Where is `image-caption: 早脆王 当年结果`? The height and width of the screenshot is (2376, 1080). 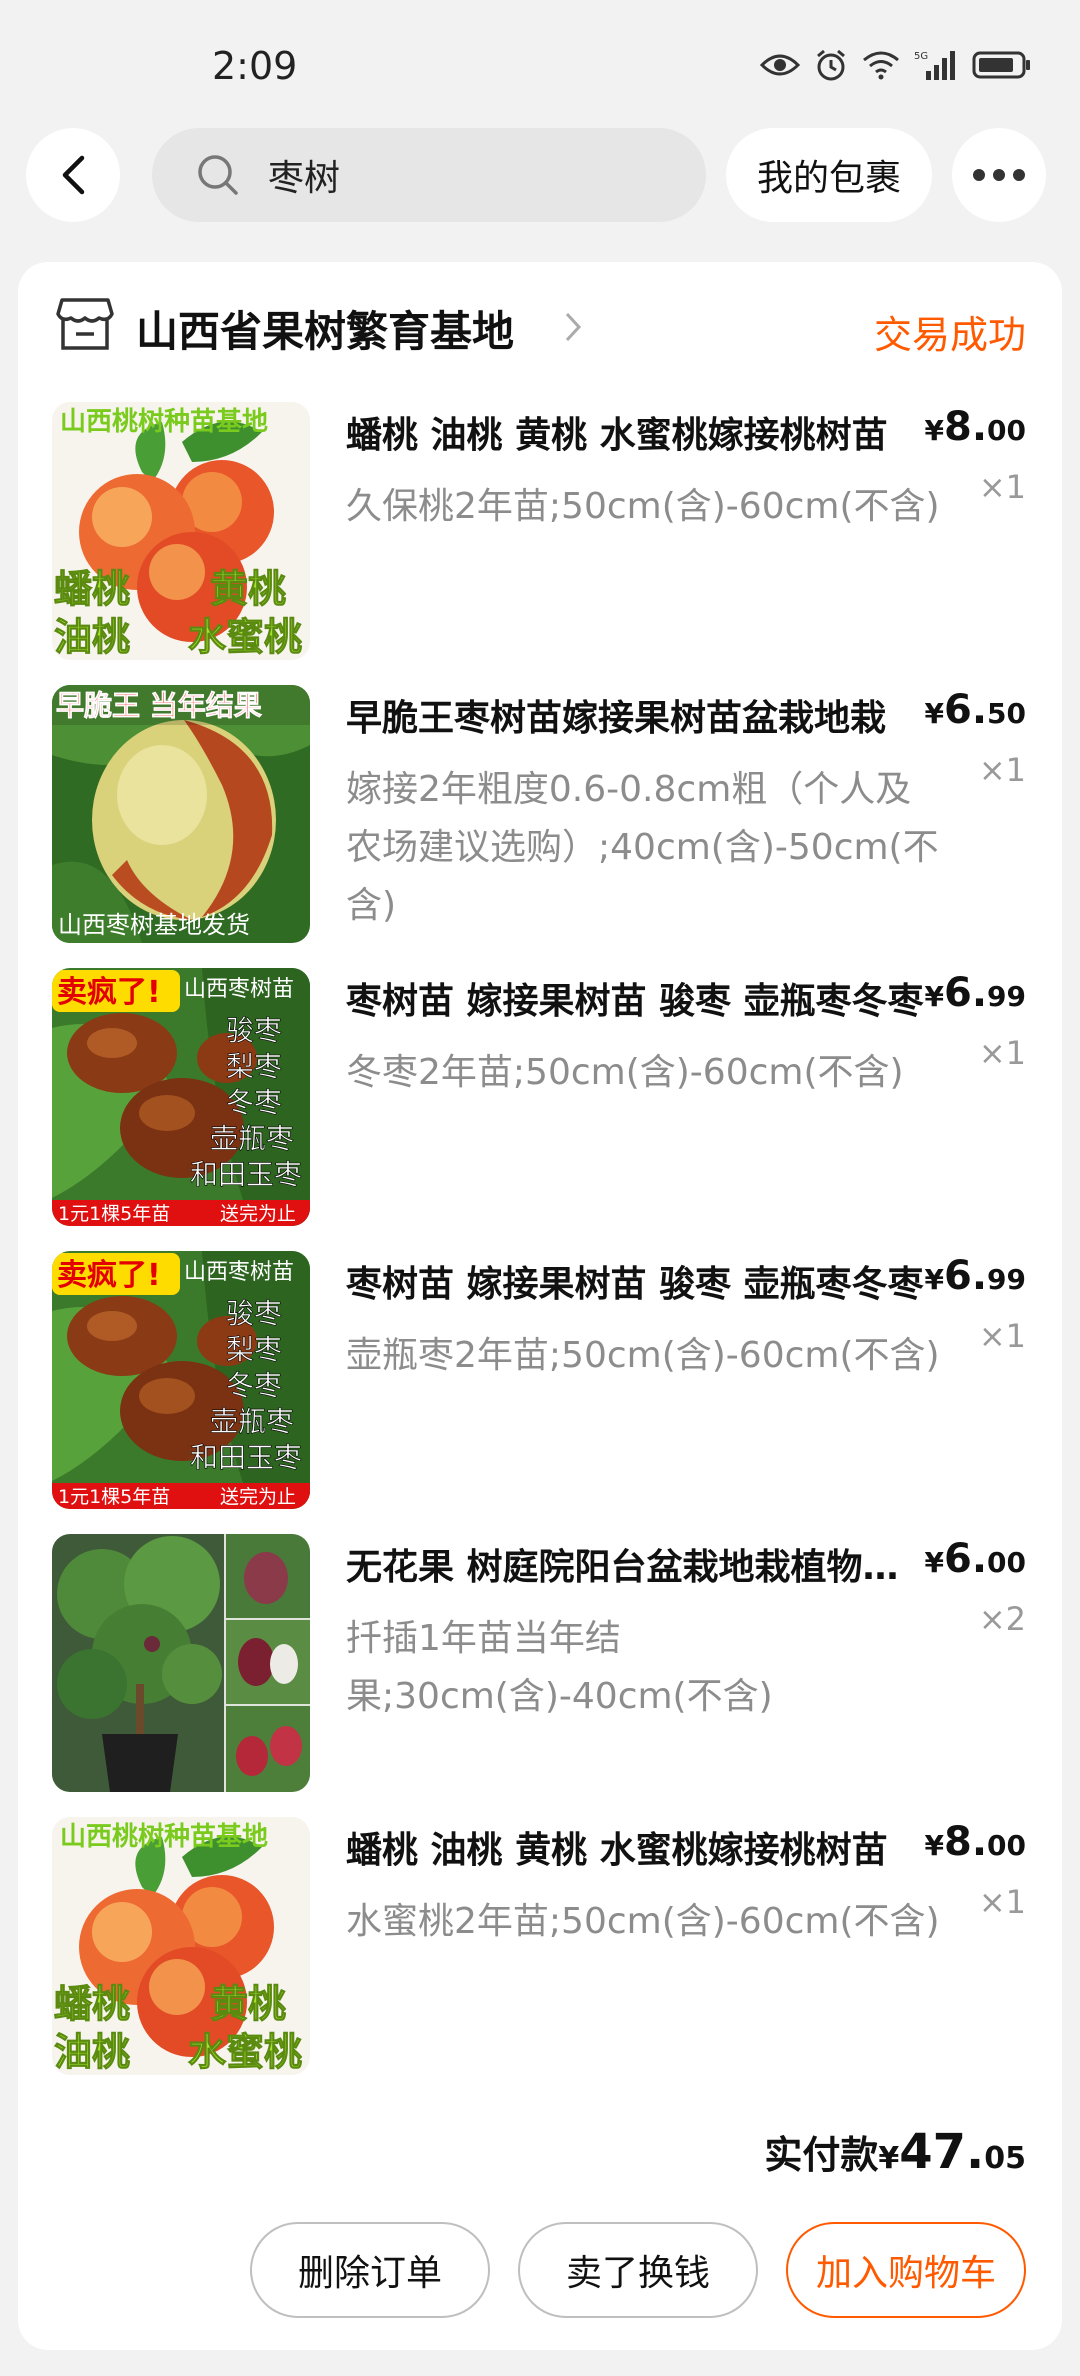
image-caption: 早脆王 当年结果 is located at coordinates (159, 705).